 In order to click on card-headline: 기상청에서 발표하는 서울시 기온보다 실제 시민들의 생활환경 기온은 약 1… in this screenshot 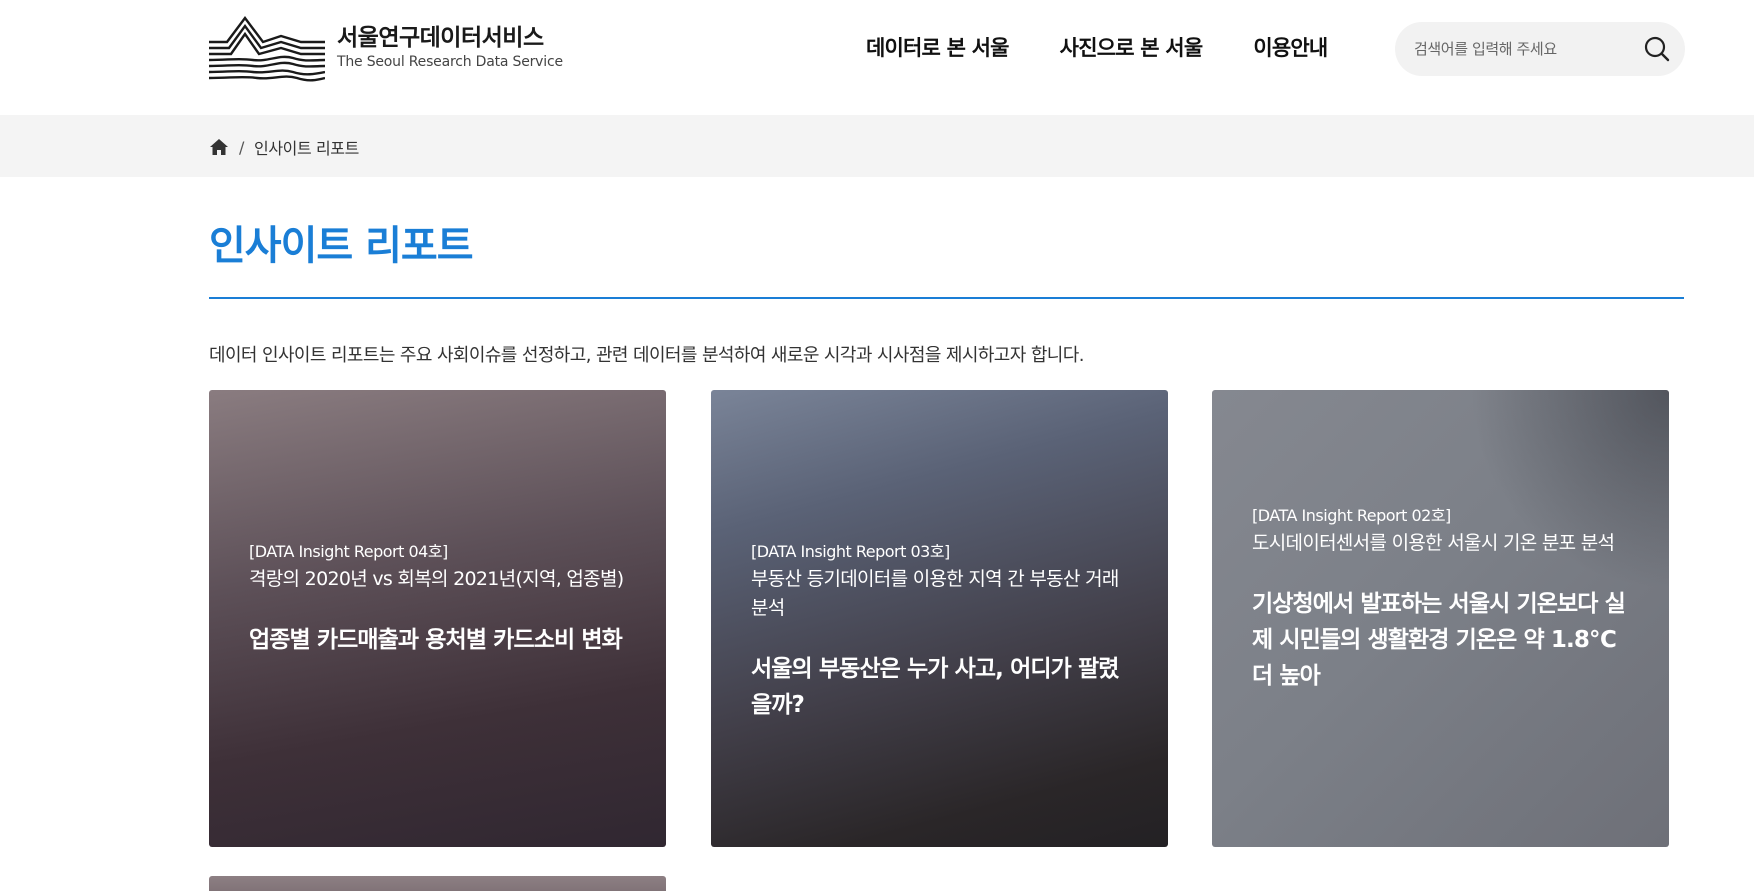, I will do `click(1439, 640)`.